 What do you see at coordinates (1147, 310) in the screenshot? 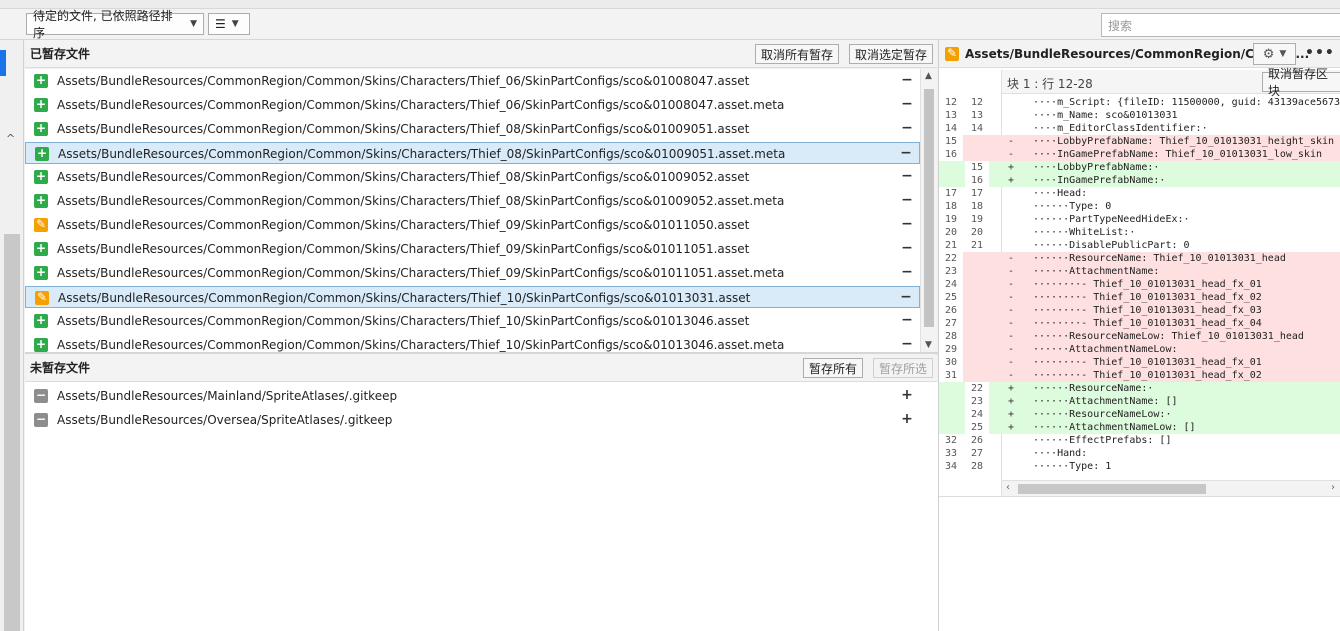
I see `code-text: ········- Thief_10_01013031_head_fx_03` at bounding box center [1147, 310].